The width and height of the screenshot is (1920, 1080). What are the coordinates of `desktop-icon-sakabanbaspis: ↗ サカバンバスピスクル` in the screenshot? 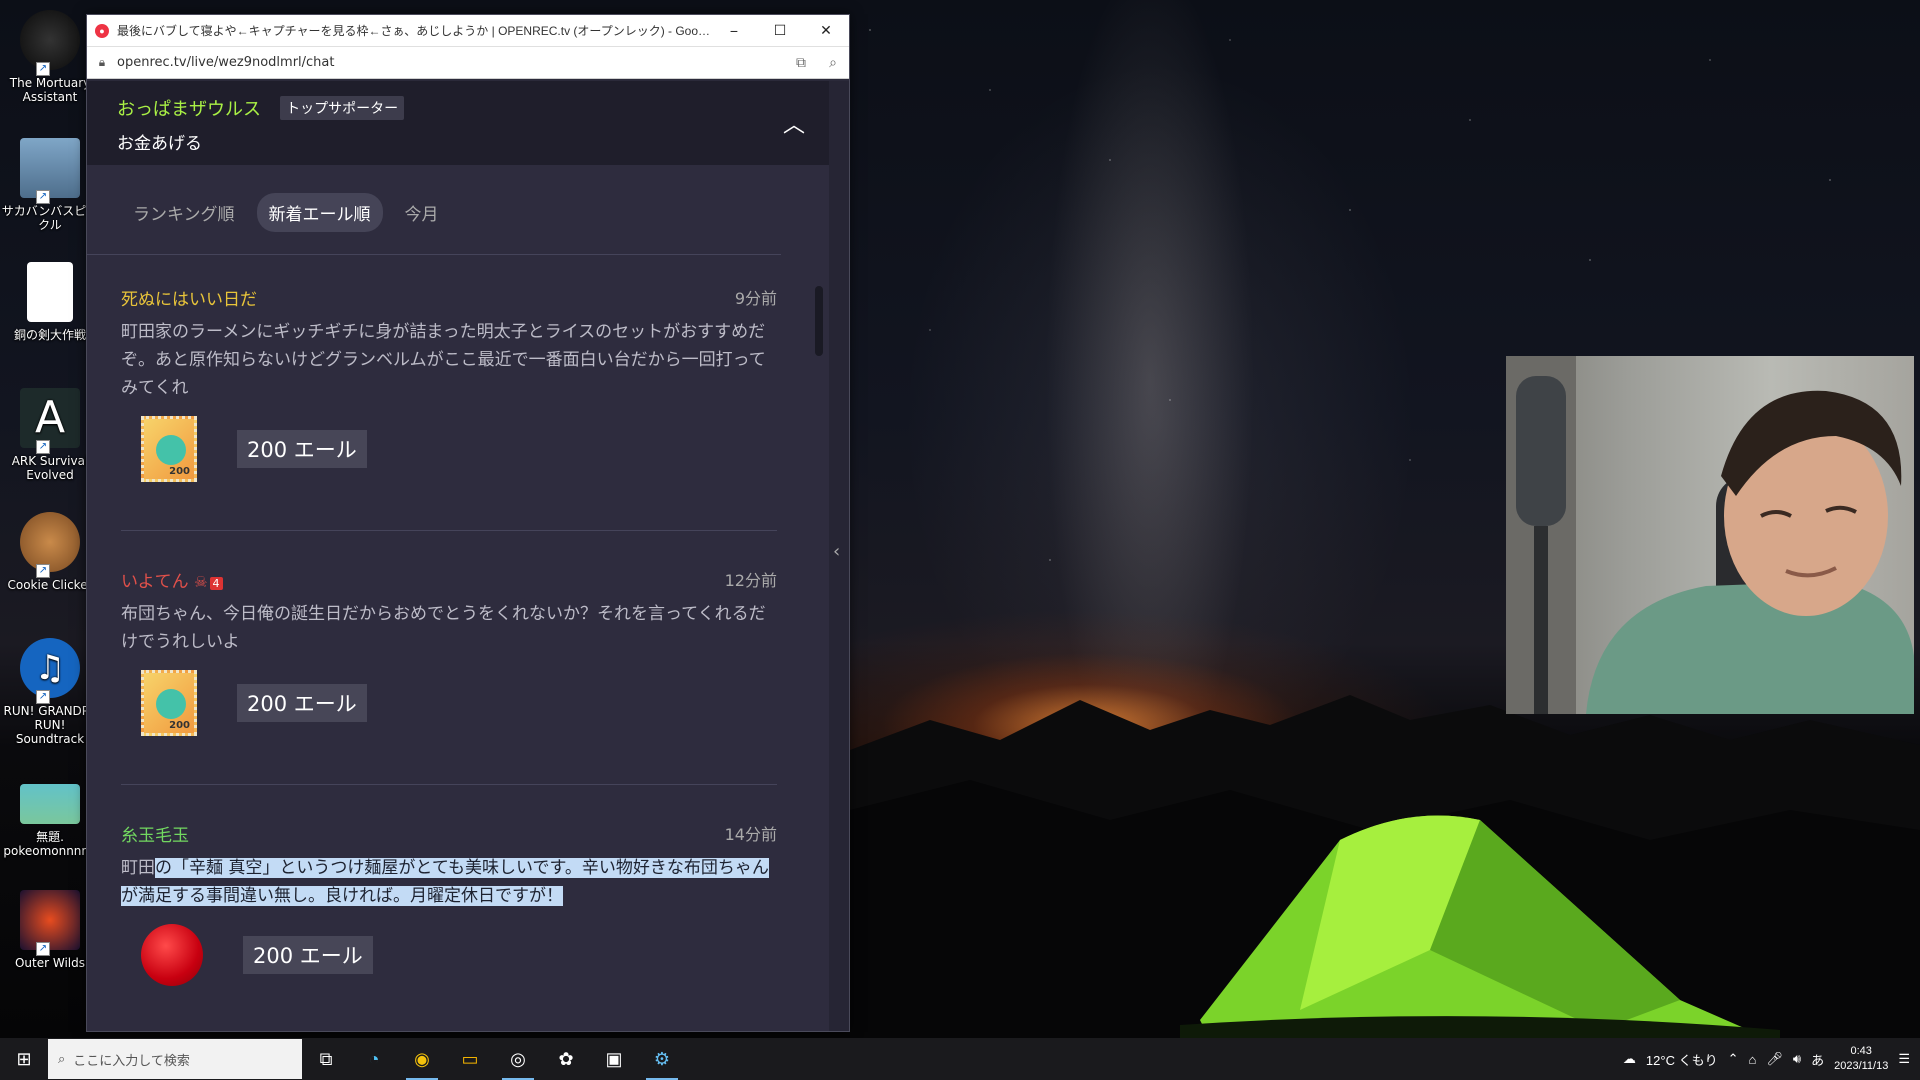 It's located at (50, 185).